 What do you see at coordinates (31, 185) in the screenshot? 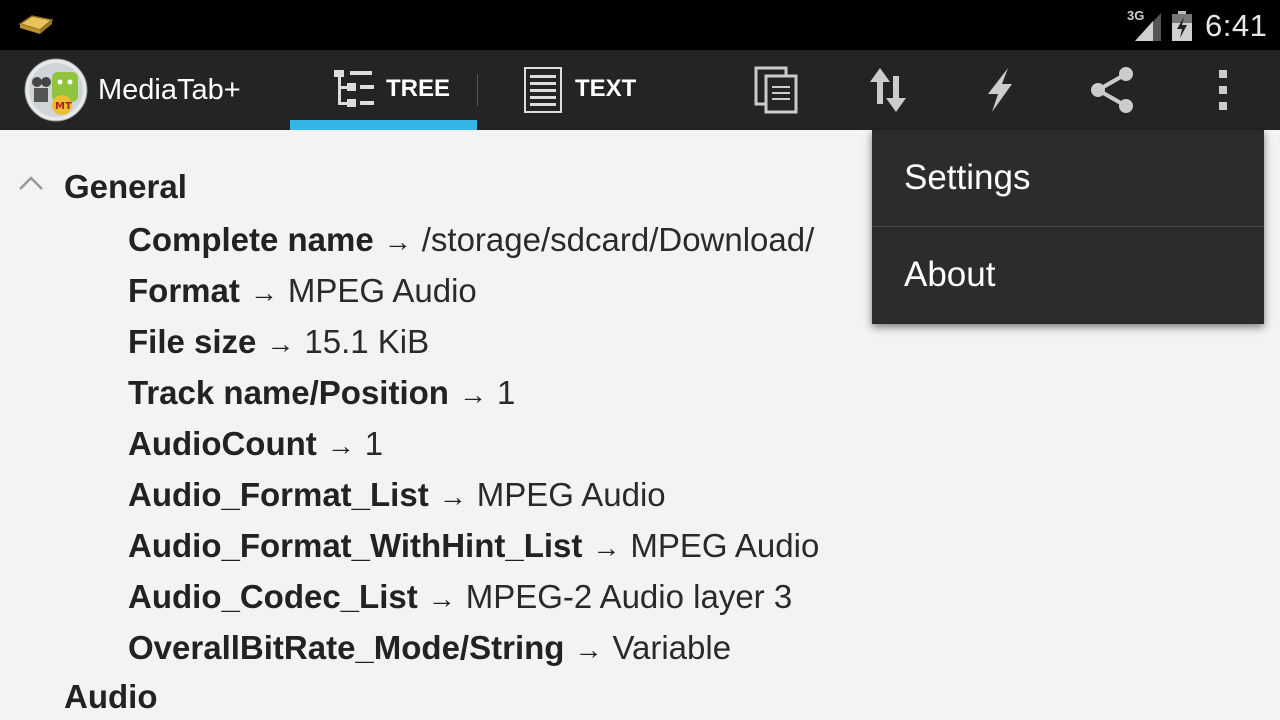
I see `chevron-up-icon` at bounding box center [31, 185].